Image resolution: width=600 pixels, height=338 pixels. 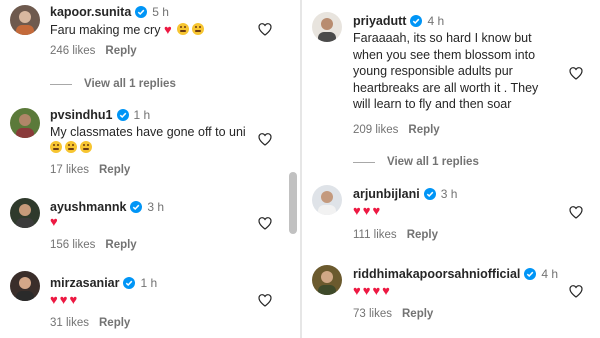 I want to click on comment-header: kapoor.sunita 5 h, so click(x=109, y=12).